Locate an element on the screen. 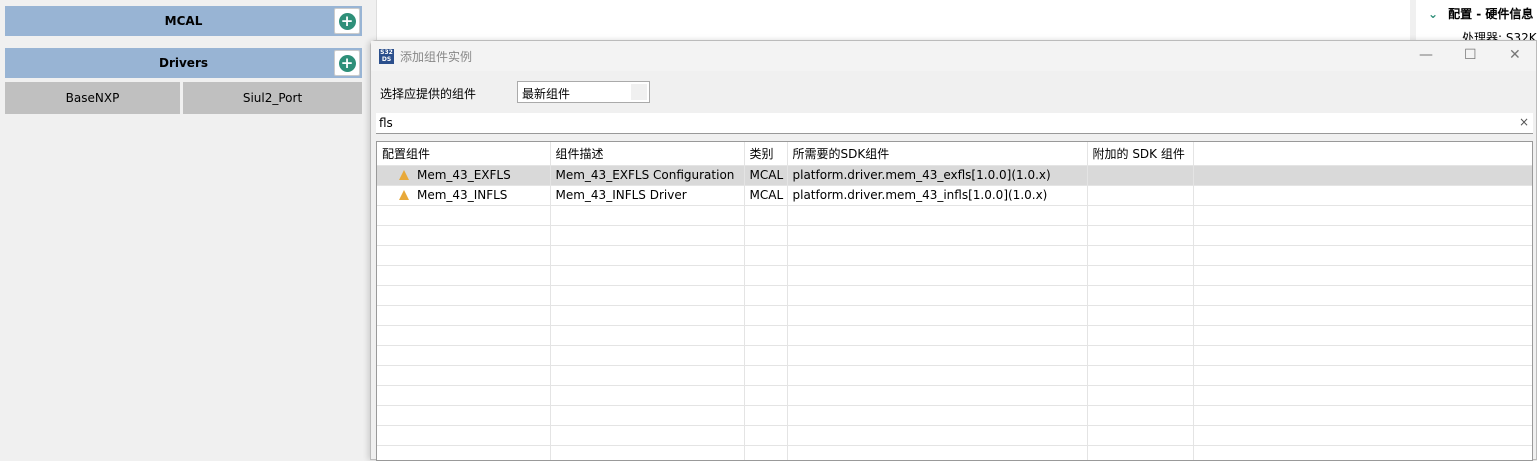 The width and height of the screenshot is (1537, 461). clear-search-icon: × is located at coordinates (1524, 122).